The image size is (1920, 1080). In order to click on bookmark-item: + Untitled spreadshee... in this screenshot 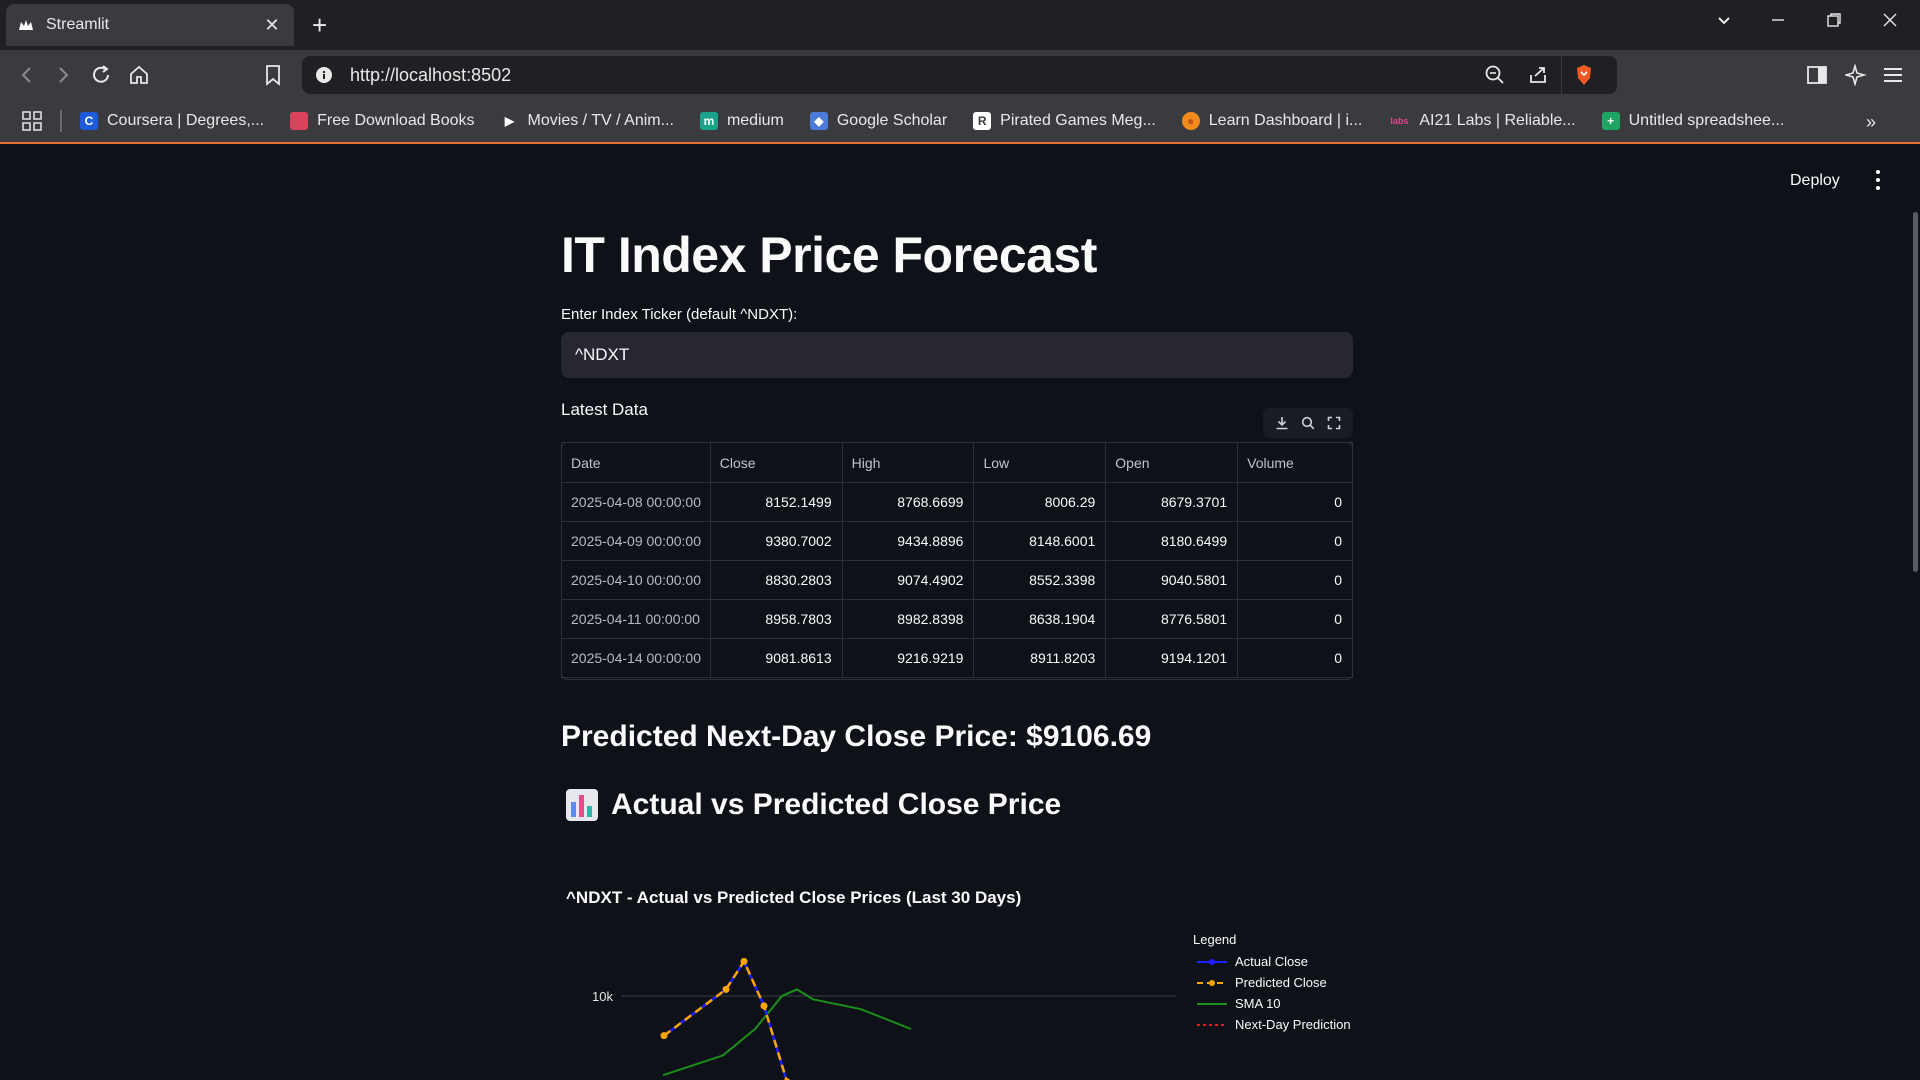, I will do `click(1693, 121)`.